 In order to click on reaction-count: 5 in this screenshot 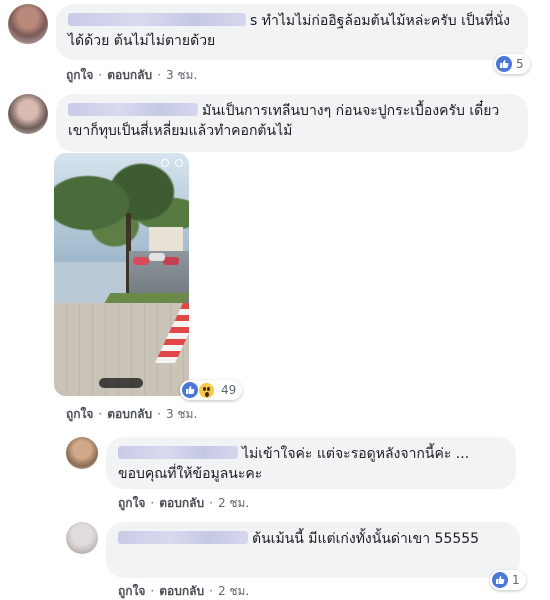, I will do `click(520, 64)`.